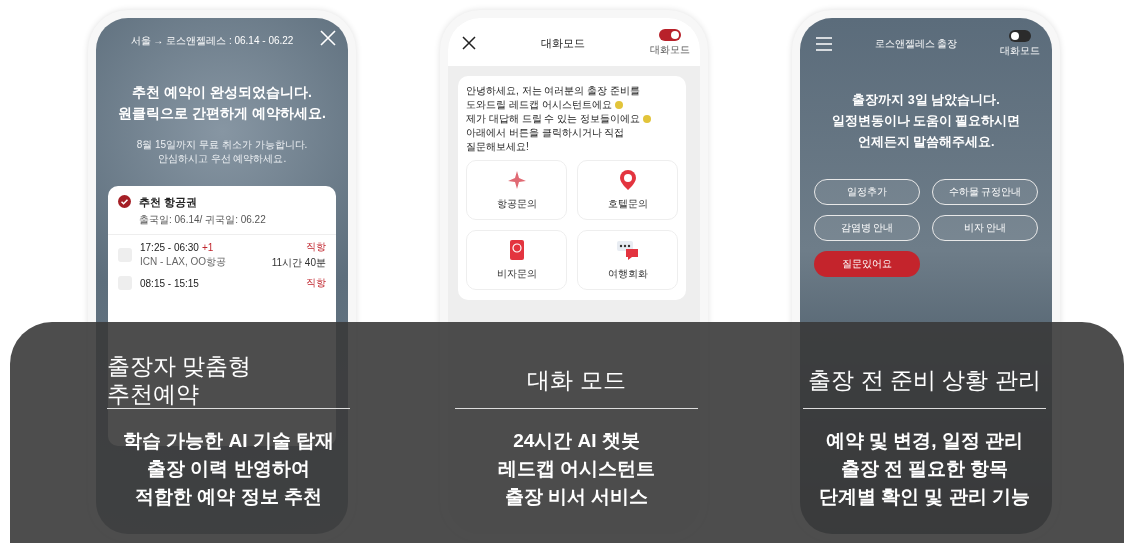 This screenshot has height=543, width=1124. What do you see at coordinates (207, 247) in the screenshot?
I see `next-day-mark: +1` at bounding box center [207, 247].